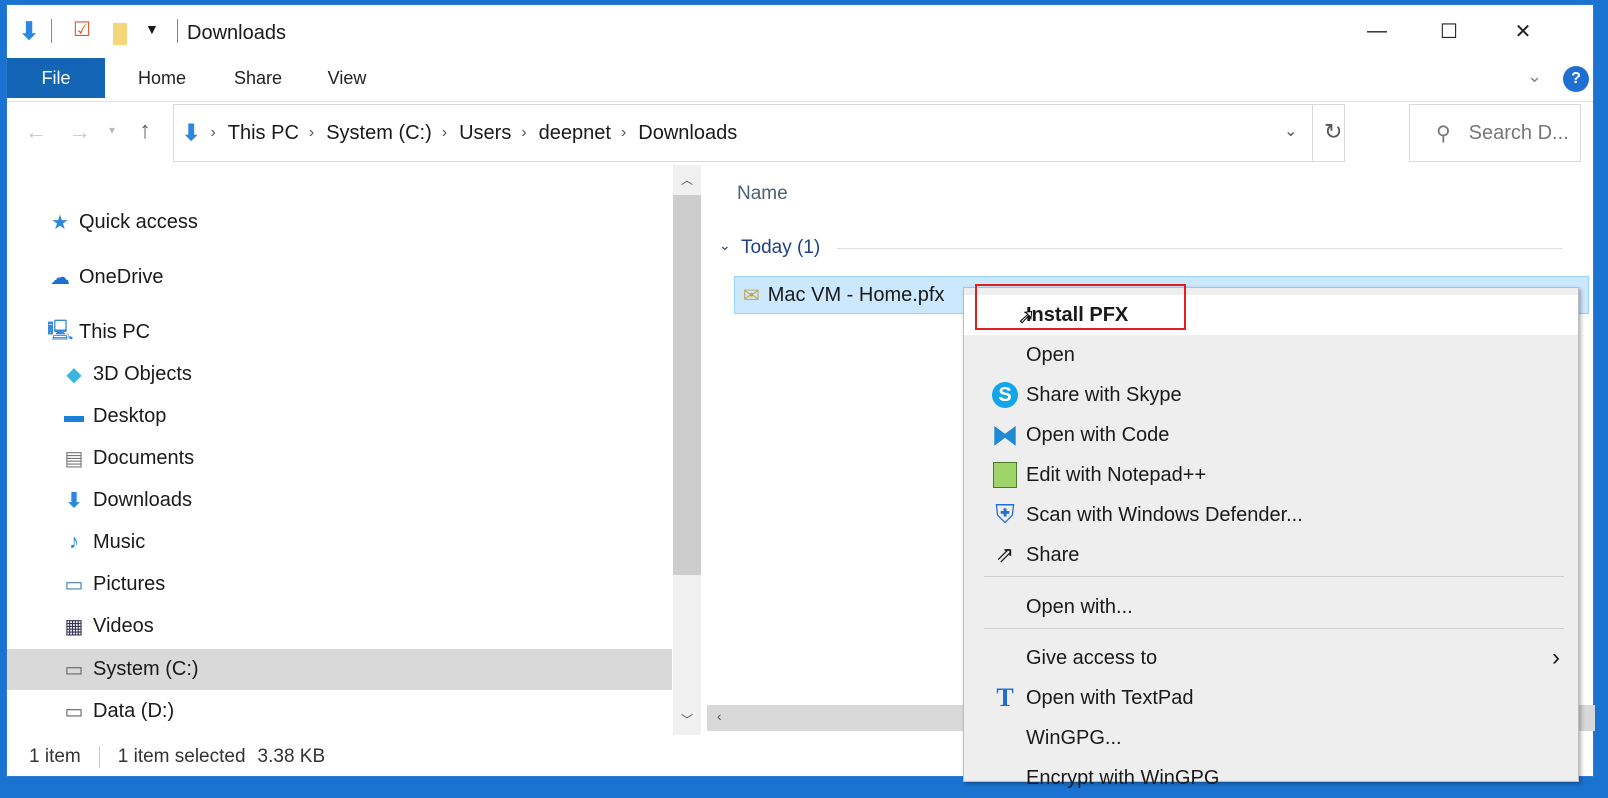 This screenshot has height=798, width=1608. Describe the element at coordinates (725, 245) in the screenshot. I see `group-collapse-chevron-icon: ⌄` at that location.